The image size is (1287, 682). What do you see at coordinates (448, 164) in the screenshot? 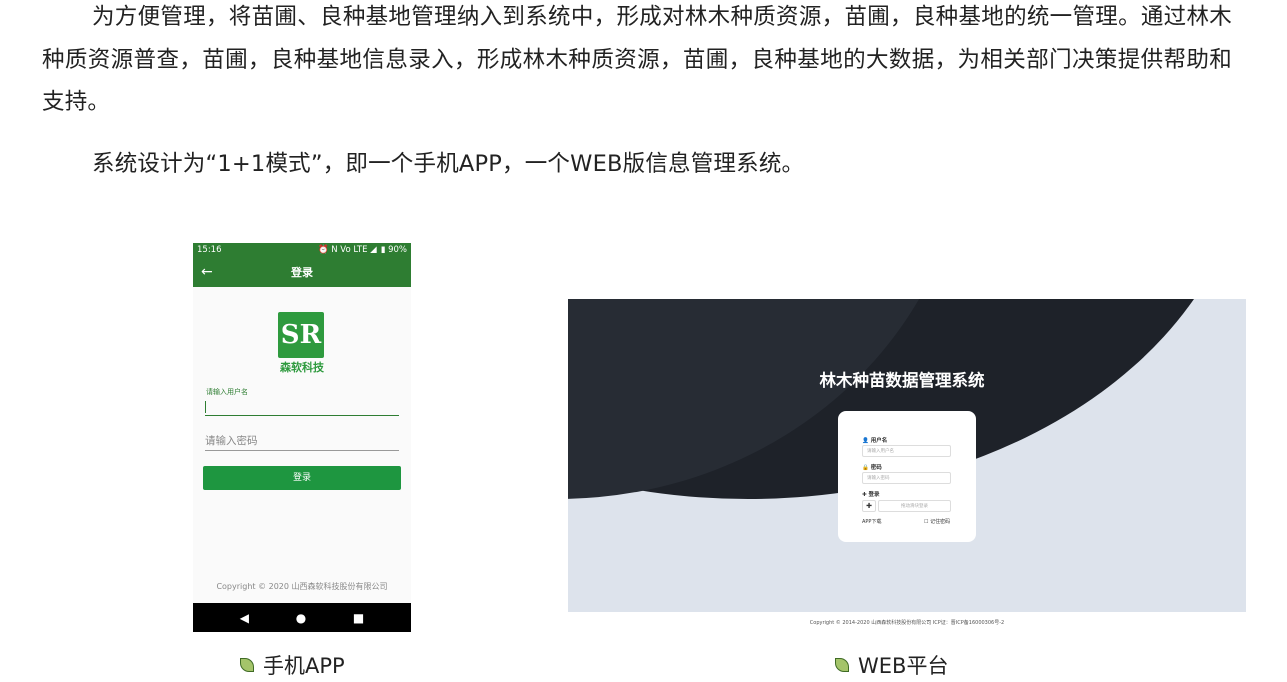
I see `design-paragraph: 系统设计为“1+1模式”，即一个手机APP，一个WEB版信息管理系统。` at bounding box center [448, 164].